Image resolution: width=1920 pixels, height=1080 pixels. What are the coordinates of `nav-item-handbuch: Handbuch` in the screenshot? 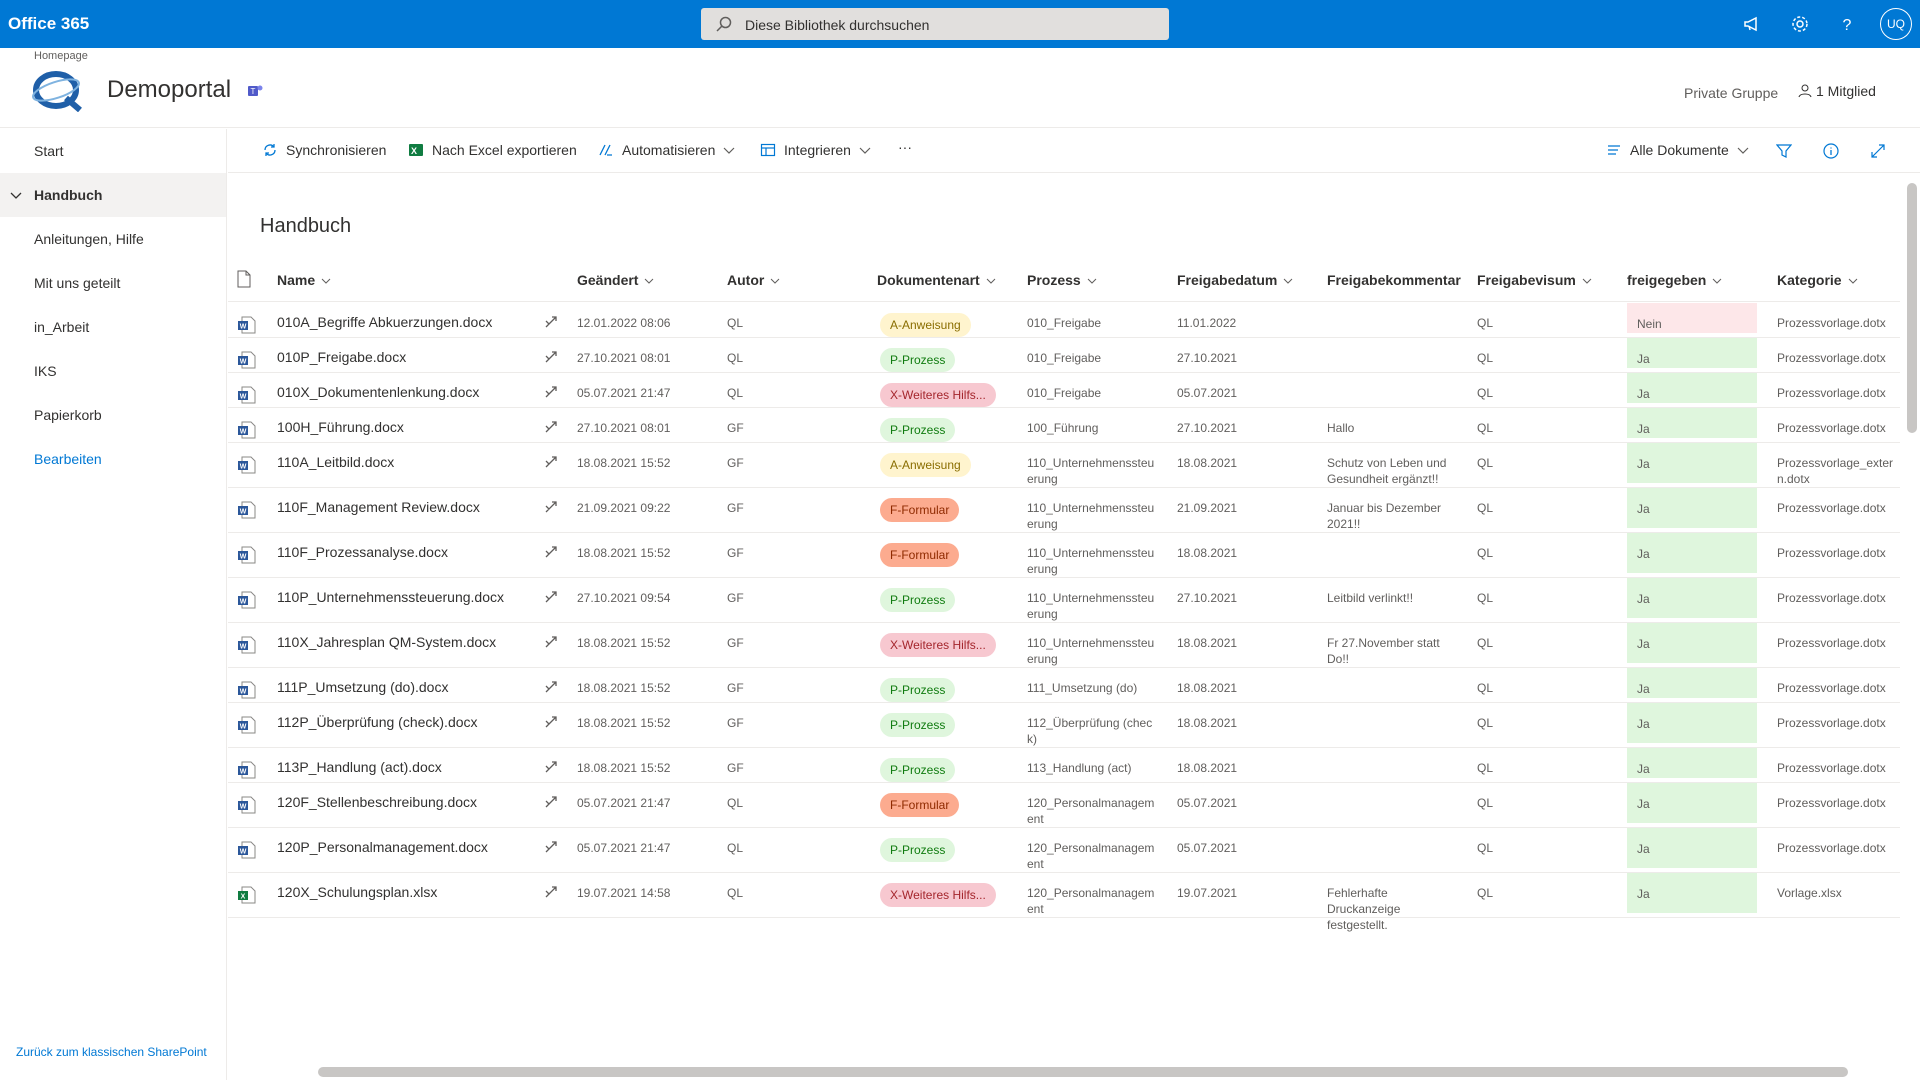 It's located at (113, 195).